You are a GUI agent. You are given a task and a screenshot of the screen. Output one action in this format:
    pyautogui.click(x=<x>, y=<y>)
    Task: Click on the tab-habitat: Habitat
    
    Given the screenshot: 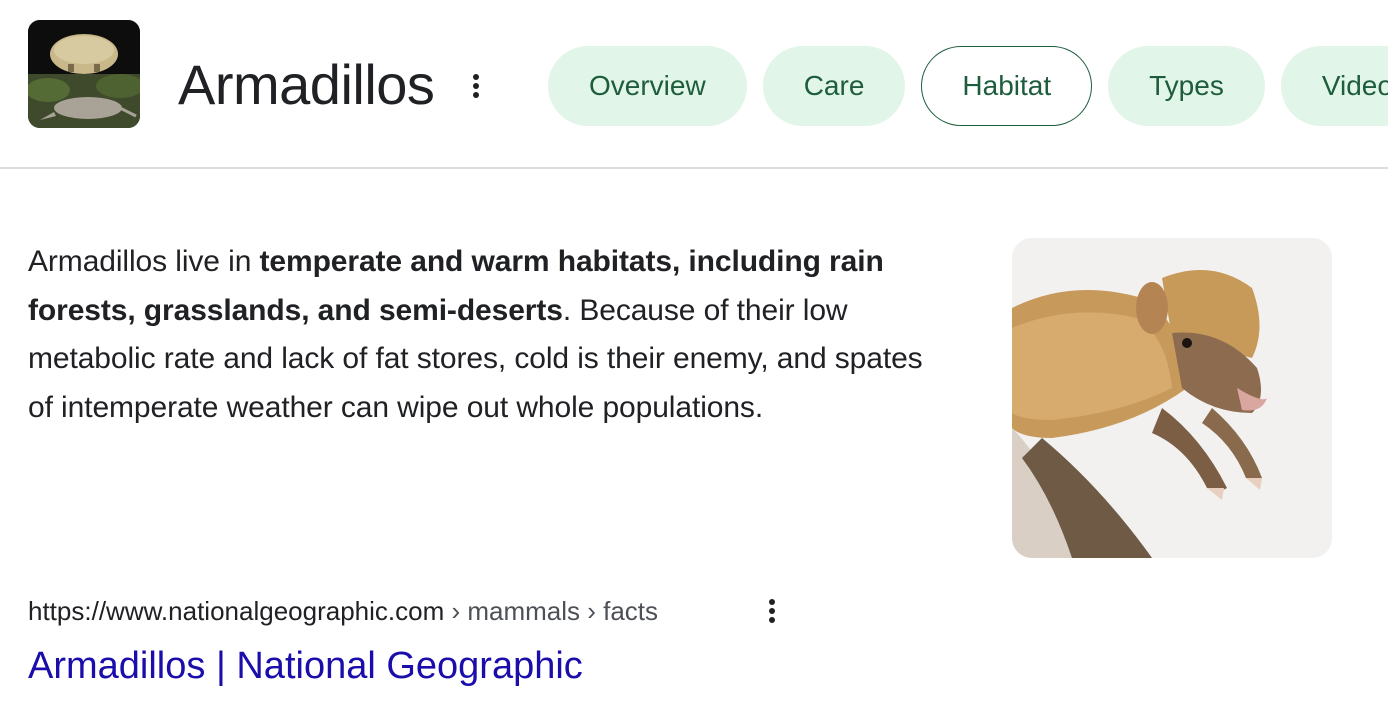 What is the action you would take?
    pyautogui.click(x=1007, y=86)
    